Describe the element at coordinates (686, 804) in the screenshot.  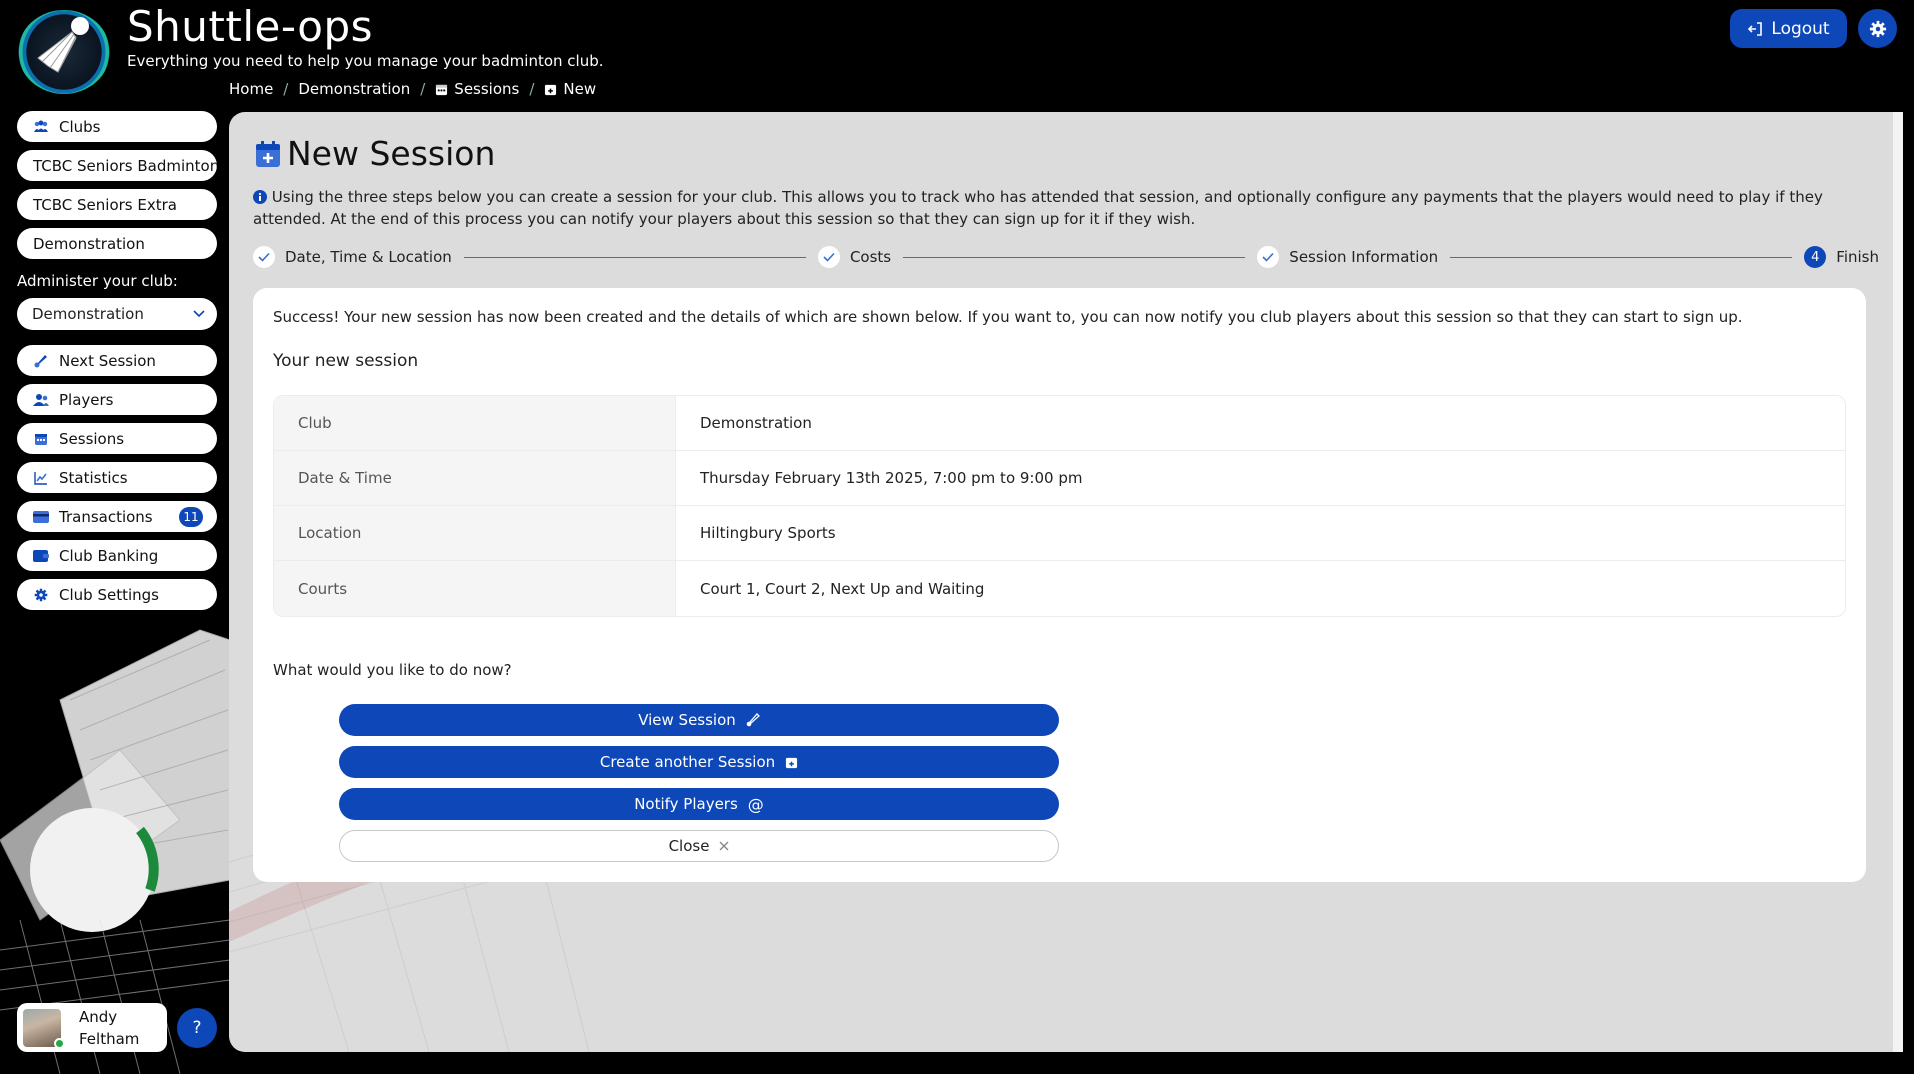
I see `notify-players-label: Notify Players` at that location.